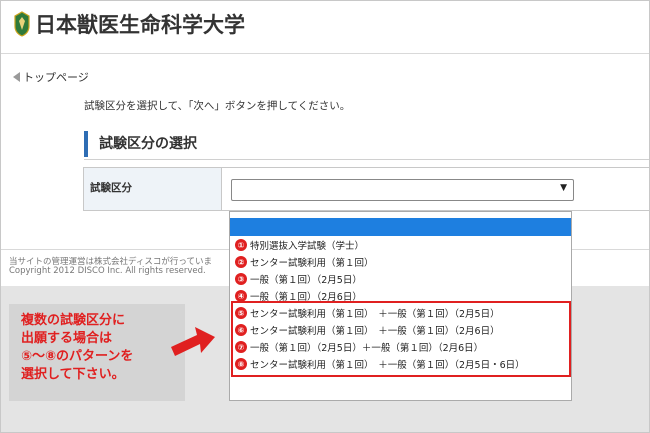  I want to click on instruction-text: 試験区分を選択して、「次へ」ボタンを押してください。, so click(217, 106).